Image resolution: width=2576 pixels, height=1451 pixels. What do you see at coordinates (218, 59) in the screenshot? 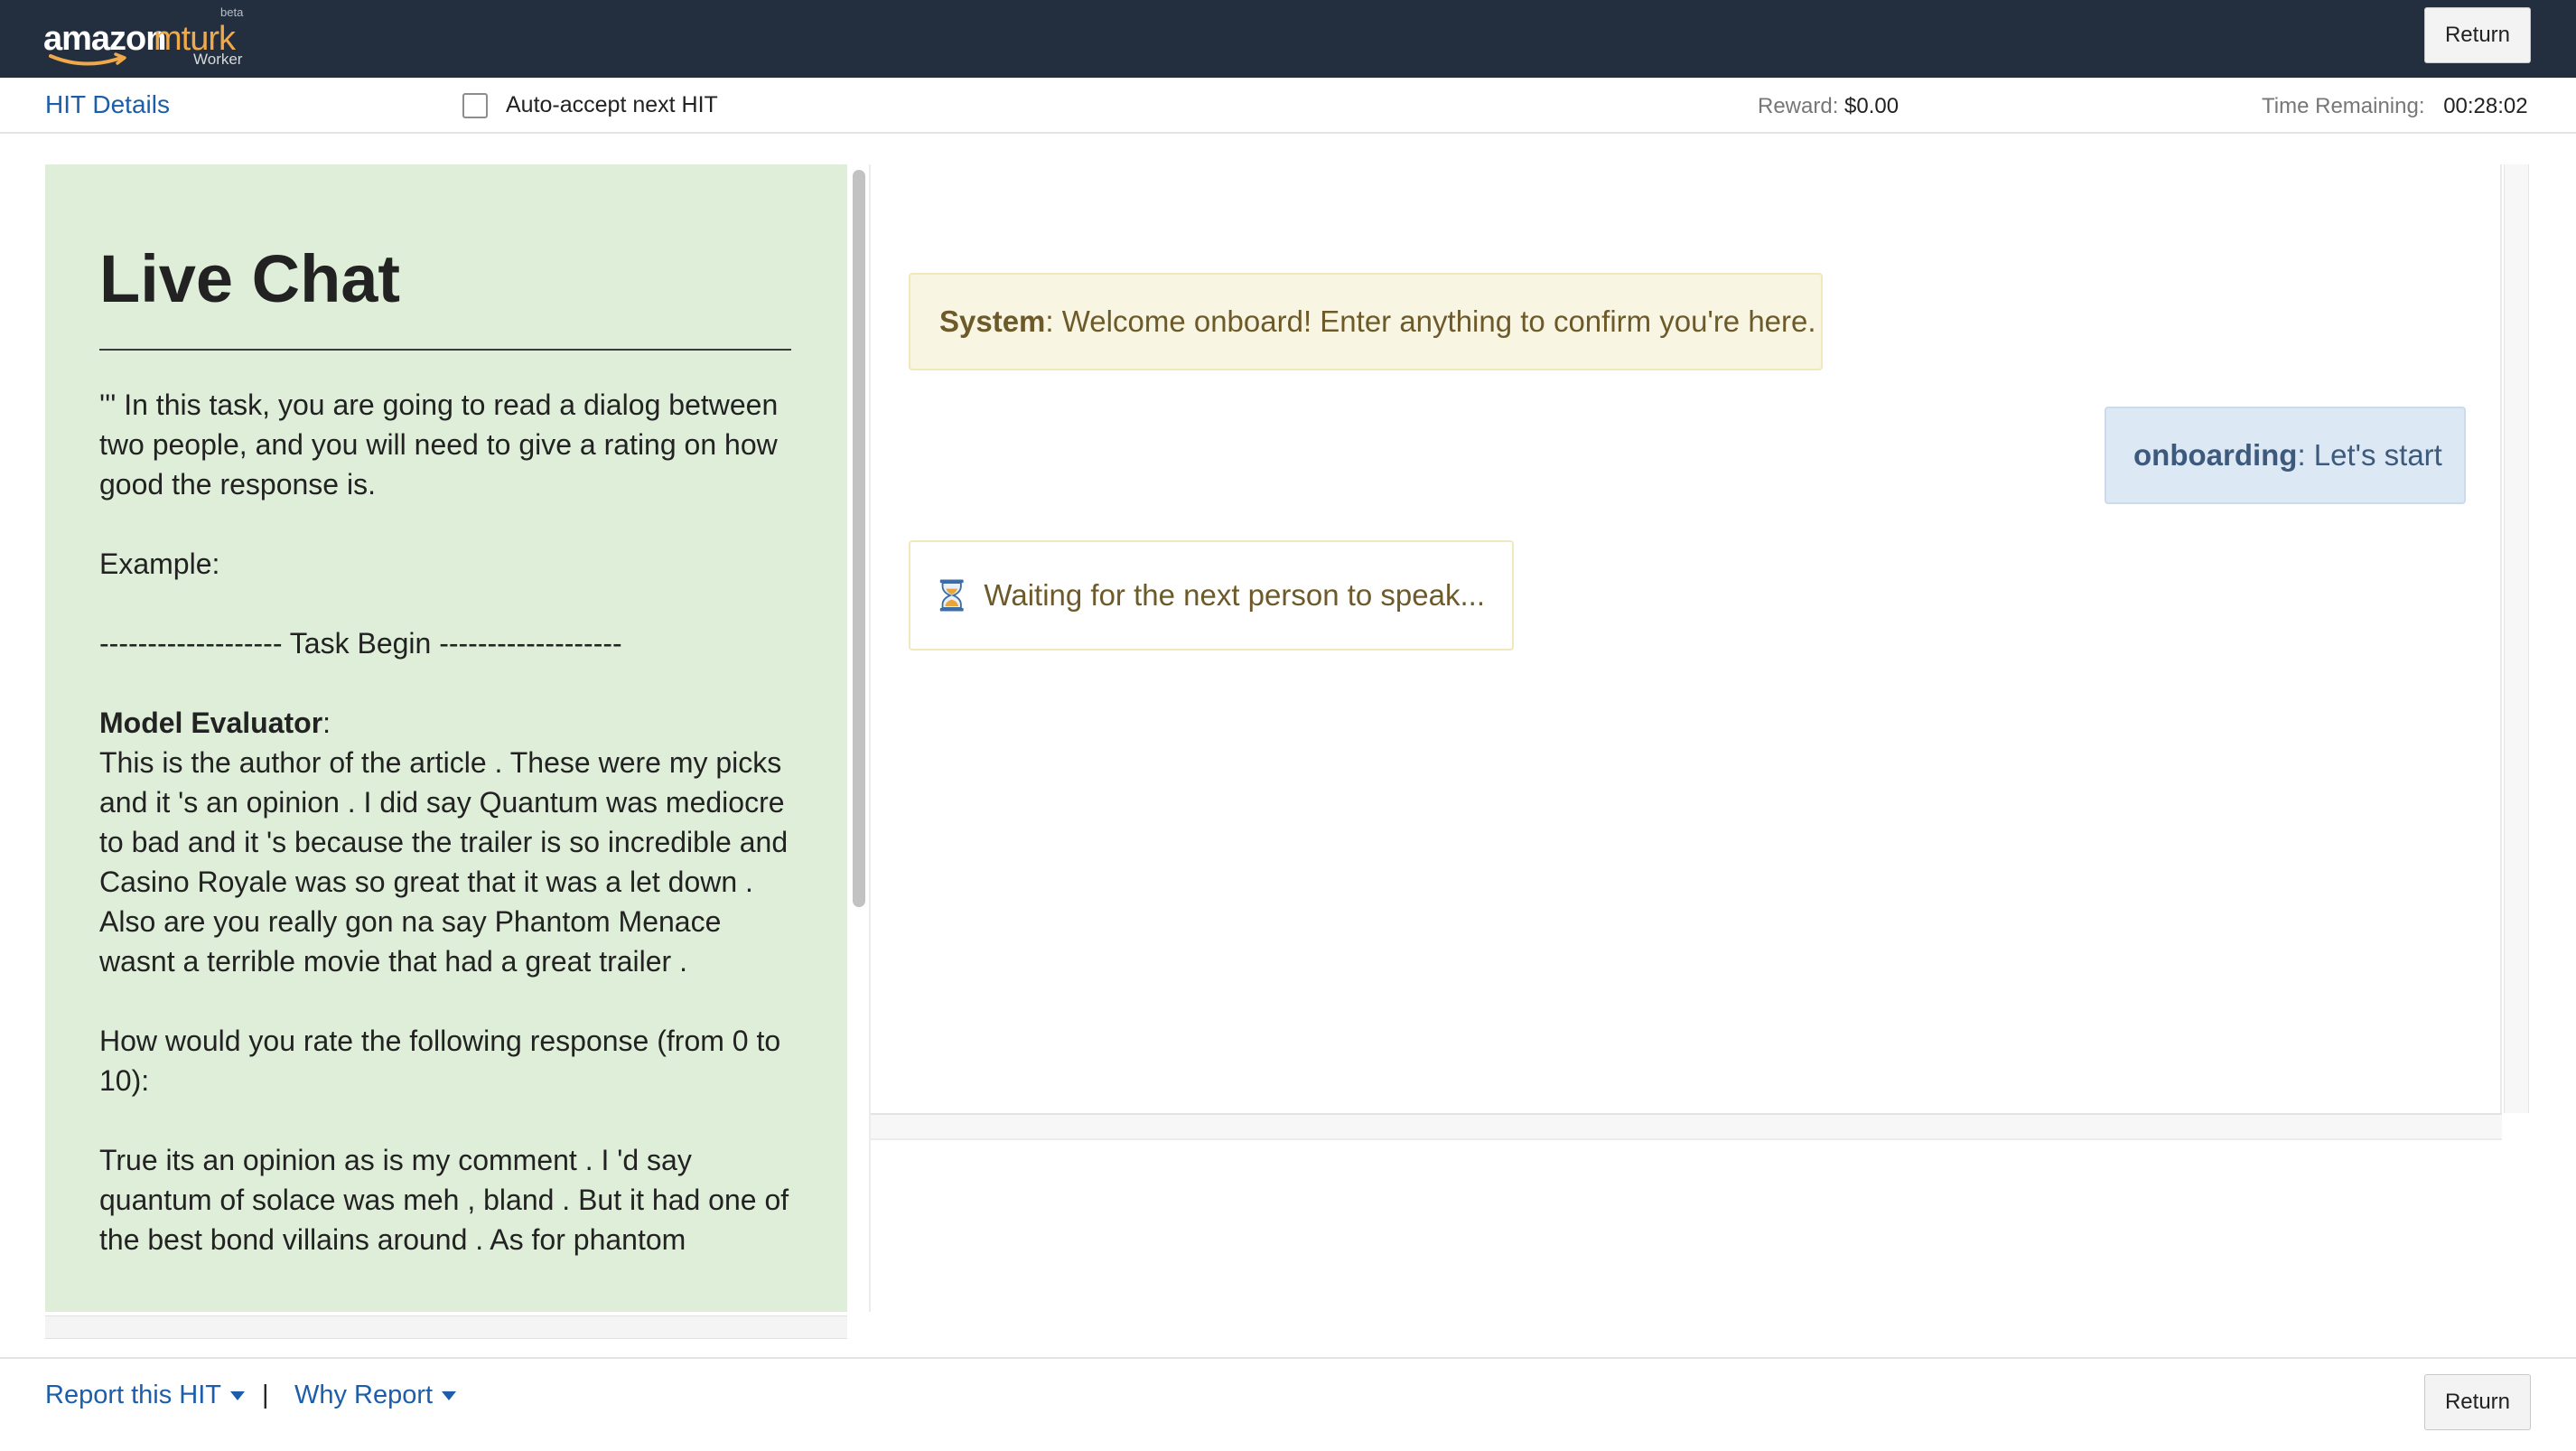
I see `logo-worker-text: Worker` at bounding box center [218, 59].